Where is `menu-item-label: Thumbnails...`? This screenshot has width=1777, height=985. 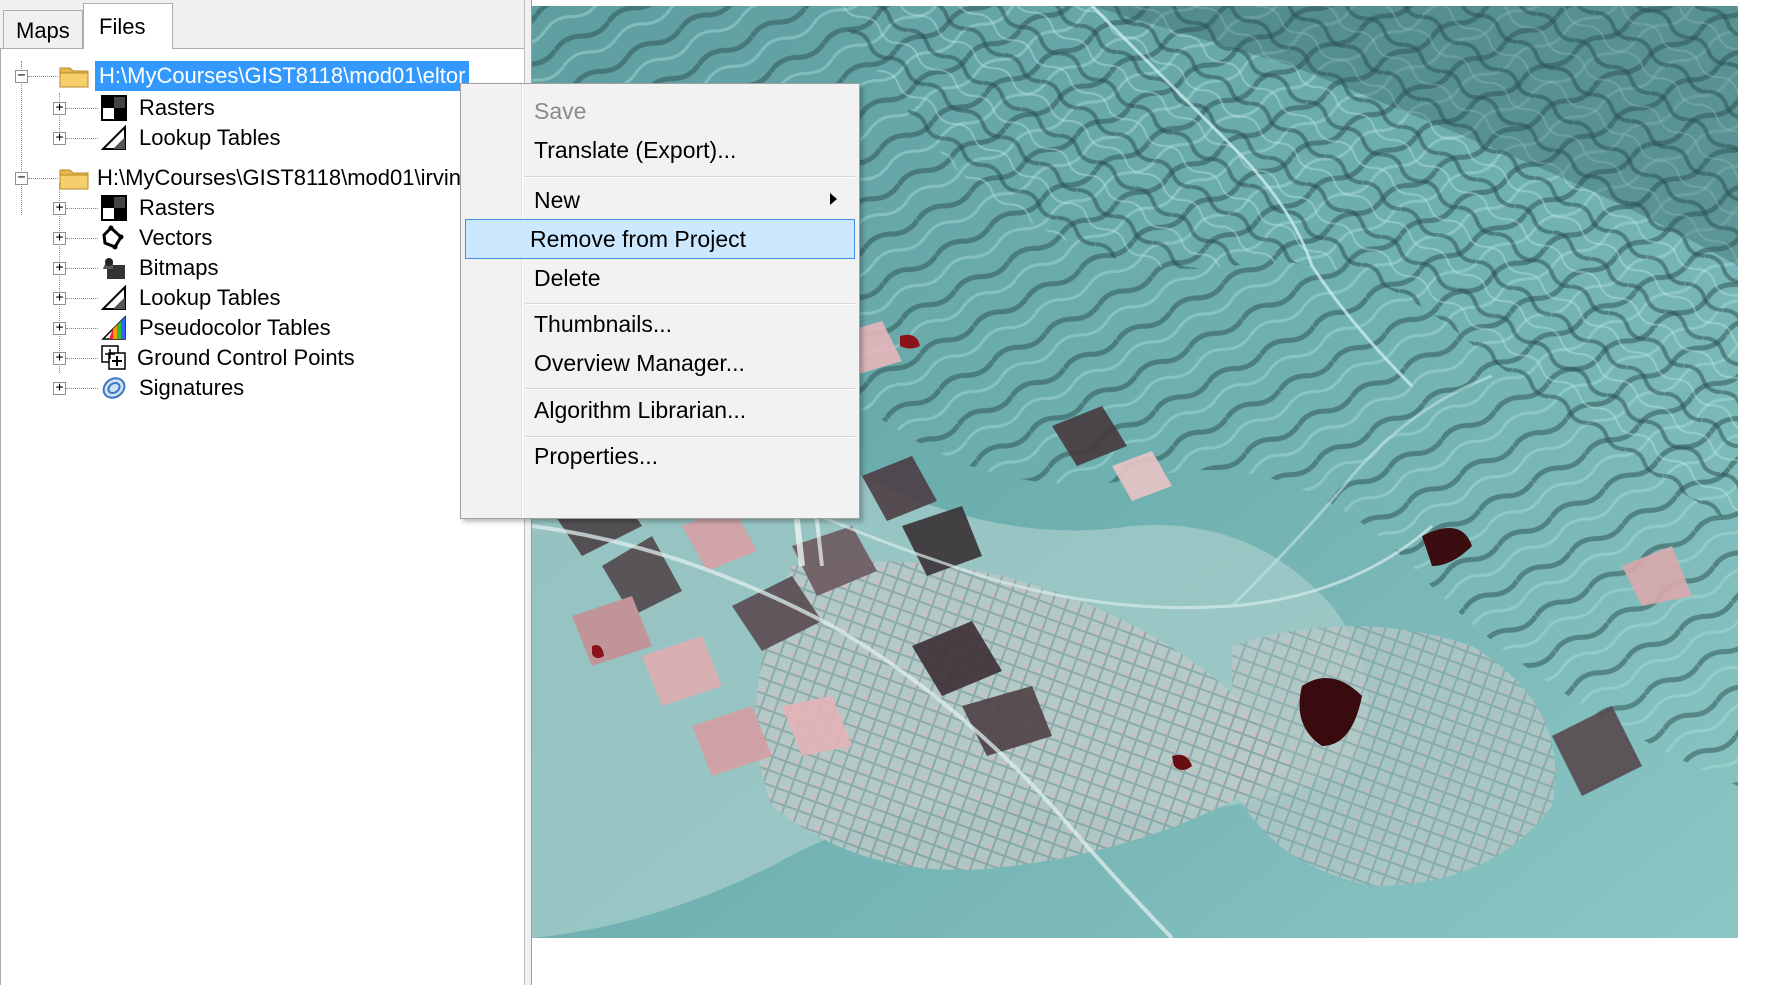
menu-item-label: Thumbnails... is located at coordinates (603, 324).